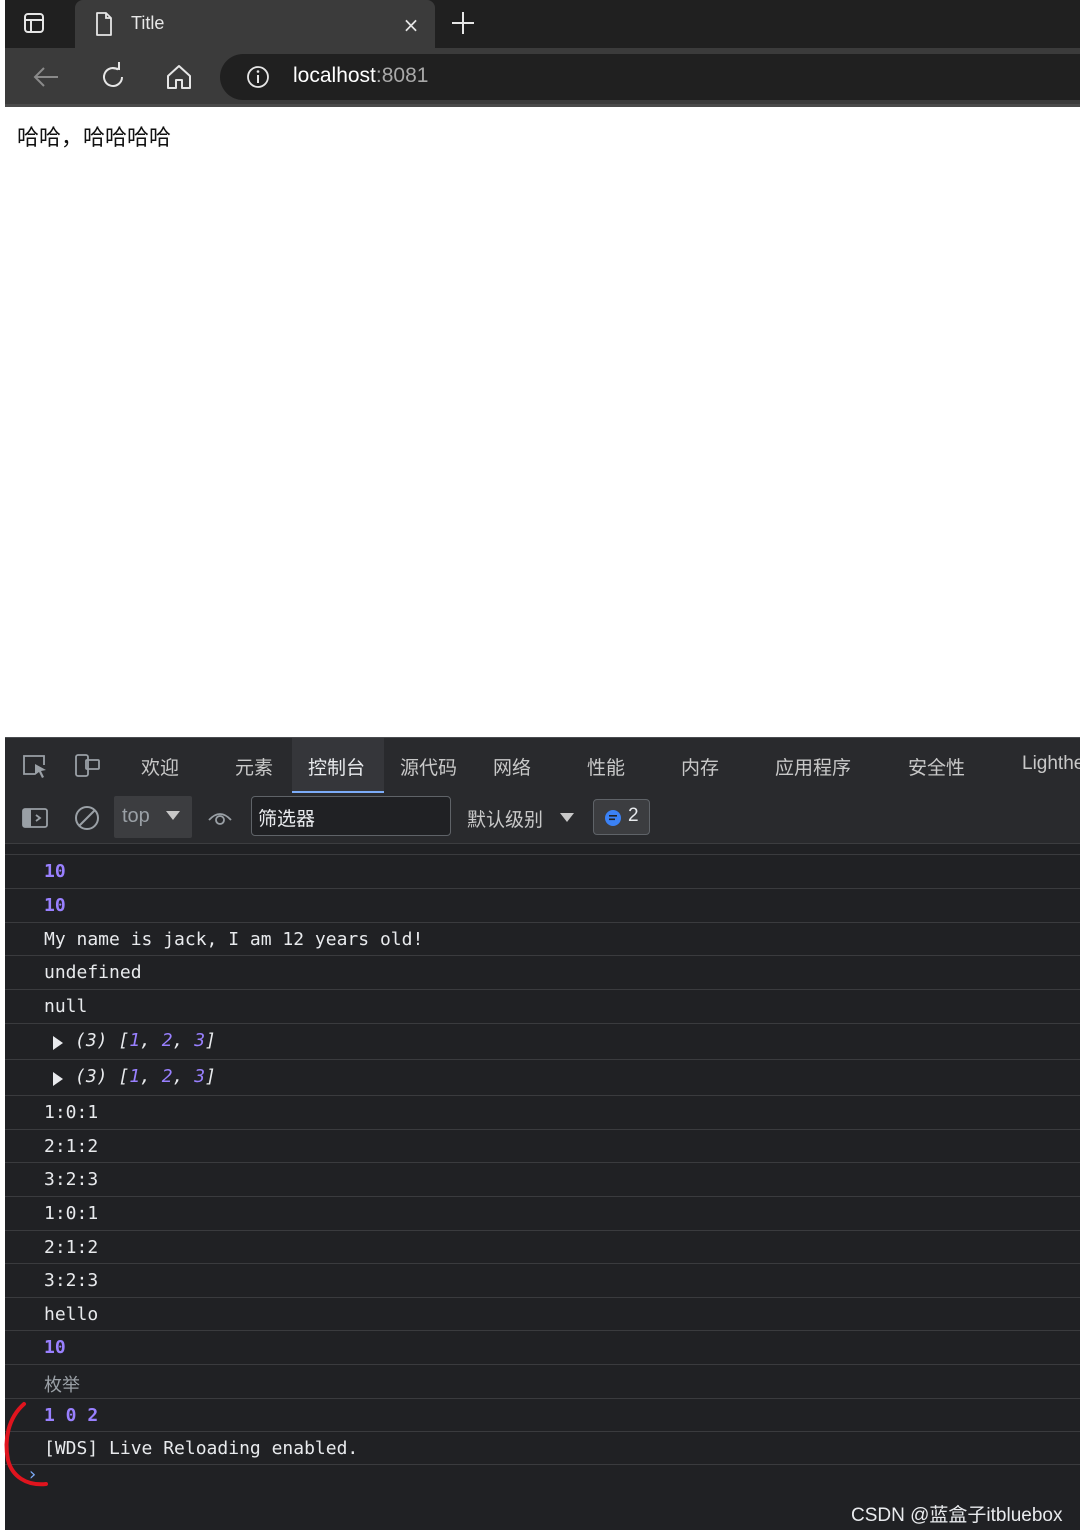 This screenshot has width=1080, height=1530. I want to click on url-text: localhost:8081, so click(360, 76).